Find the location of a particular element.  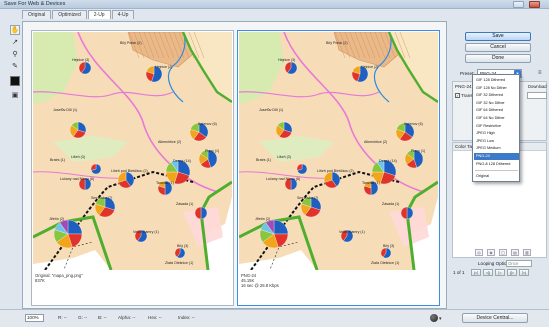

preview-in-browser-icon is located at coordinates (434, 318).